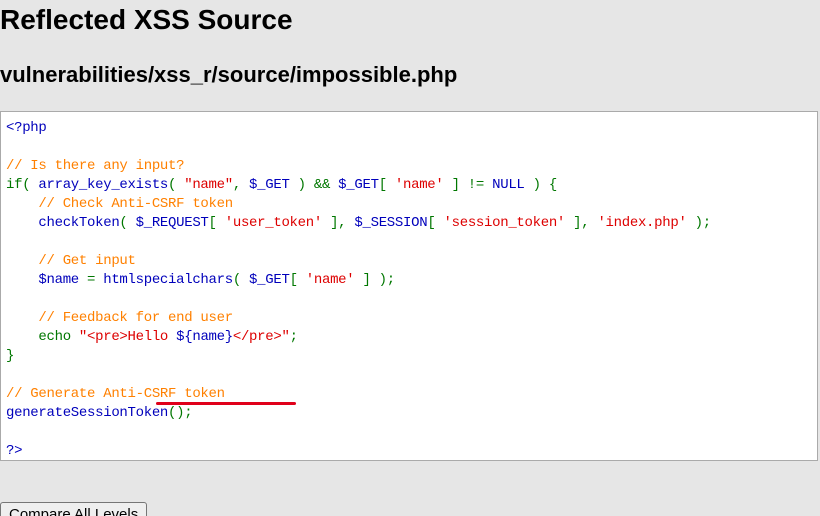  I want to click on compare-all-levels-button: Compare All Levels, so click(74, 509).